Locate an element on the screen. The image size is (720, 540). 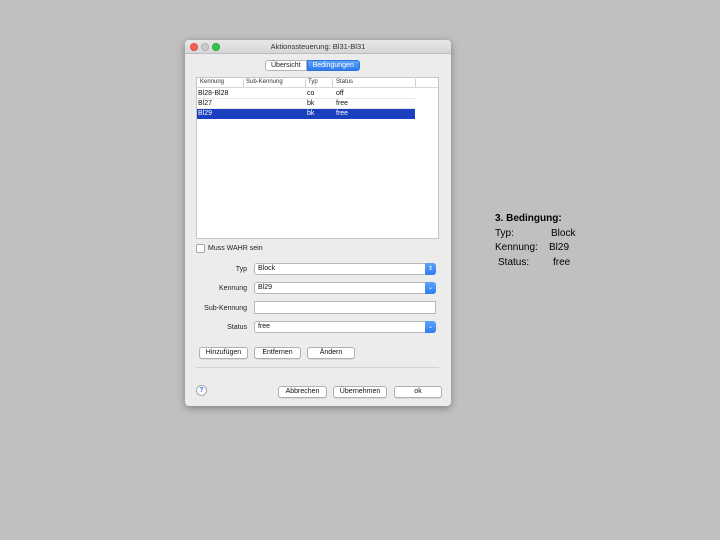
sub-kennung-input is located at coordinates (345, 307).